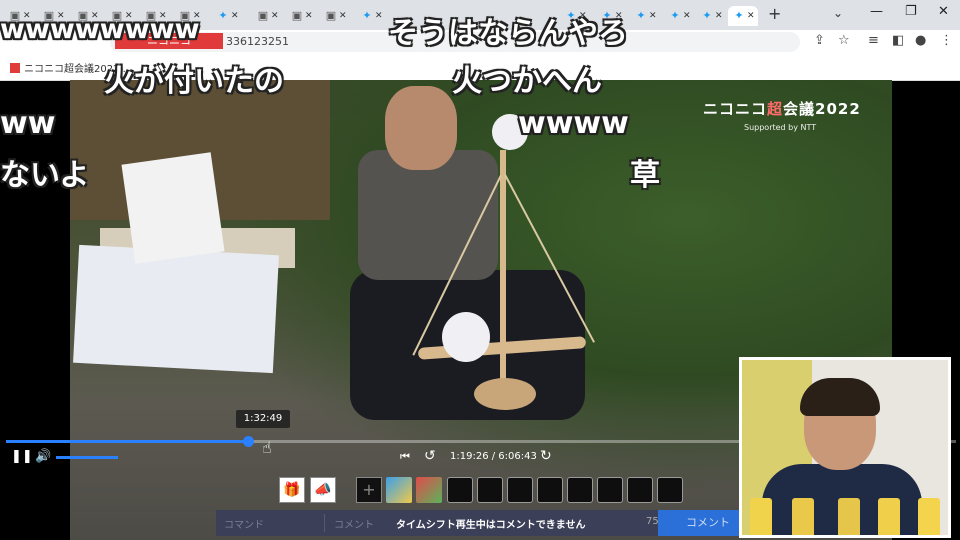  I want to click on pause-icon: ❚❚, so click(22, 456).